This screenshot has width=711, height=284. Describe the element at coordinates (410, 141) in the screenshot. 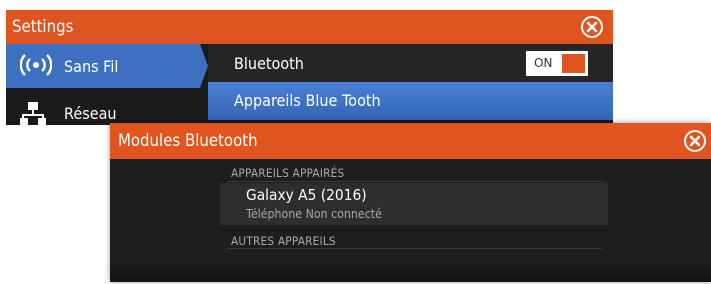

I see `modal-titlebar: Modules Bluetooth` at that location.